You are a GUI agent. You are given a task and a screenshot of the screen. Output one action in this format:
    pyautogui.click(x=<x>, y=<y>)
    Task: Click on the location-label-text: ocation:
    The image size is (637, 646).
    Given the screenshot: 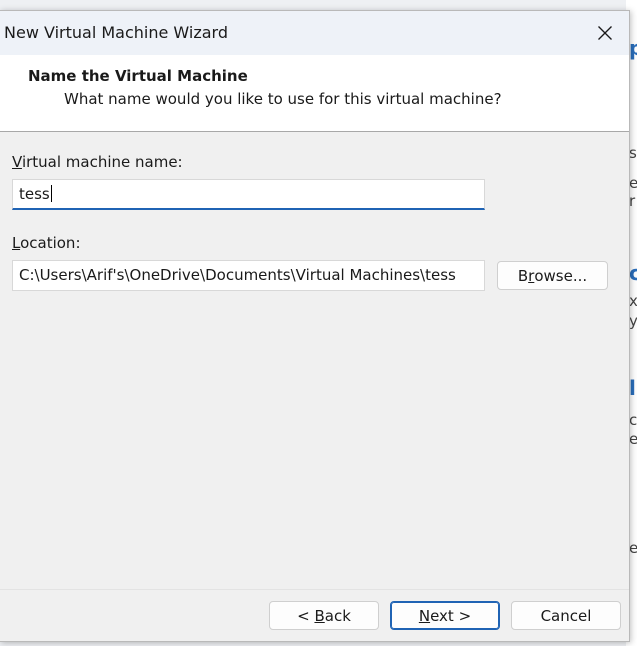 What is the action you would take?
    pyautogui.click(x=50, y=243)
    